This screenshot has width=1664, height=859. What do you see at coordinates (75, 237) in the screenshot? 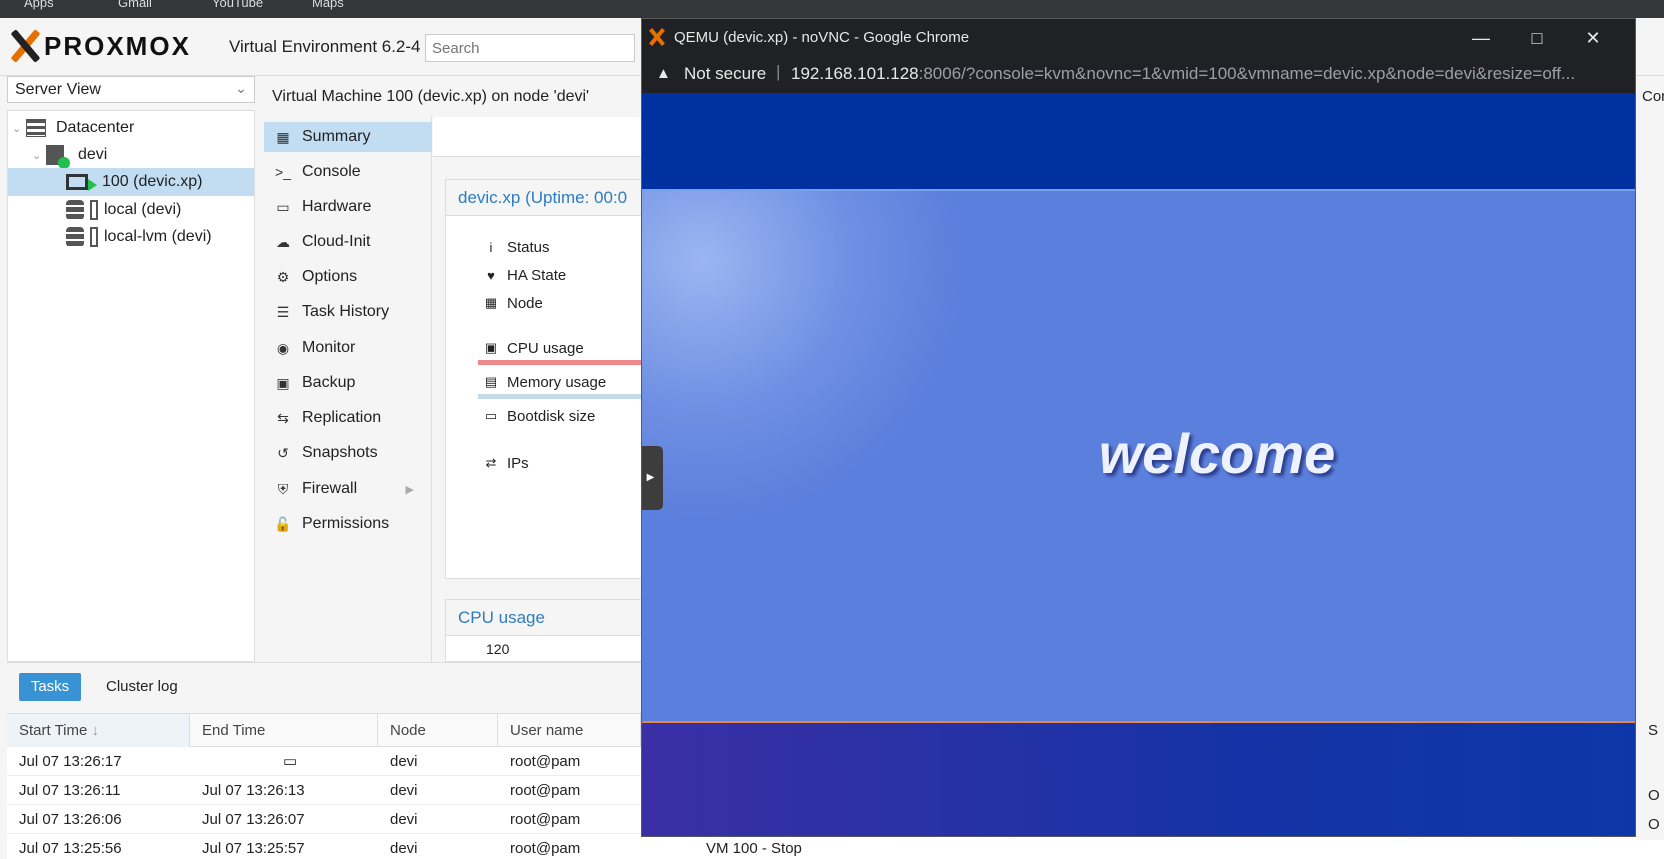
I see `storage-icon` at bounding box center [75, 237].